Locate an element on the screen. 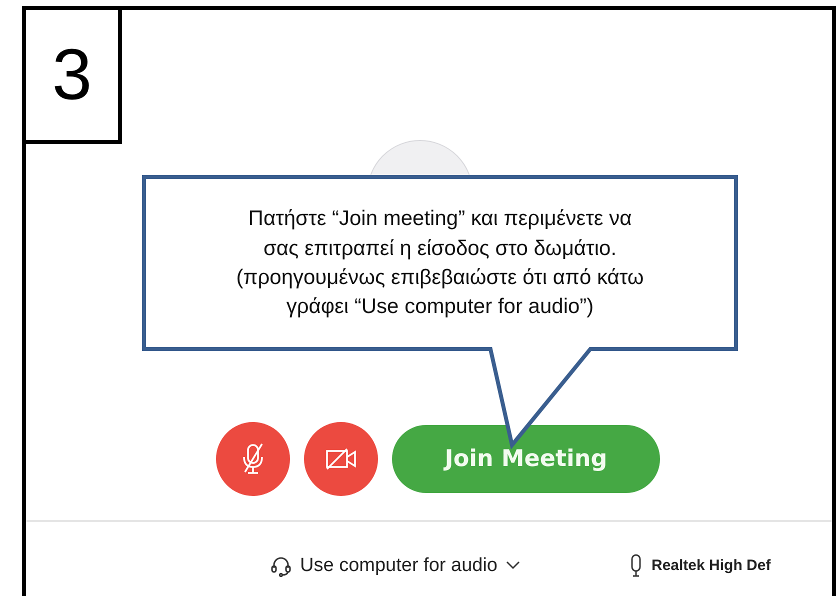 This screenshot has height=596, width=836. chevron-down-icon is located at coordinates (513, 565).